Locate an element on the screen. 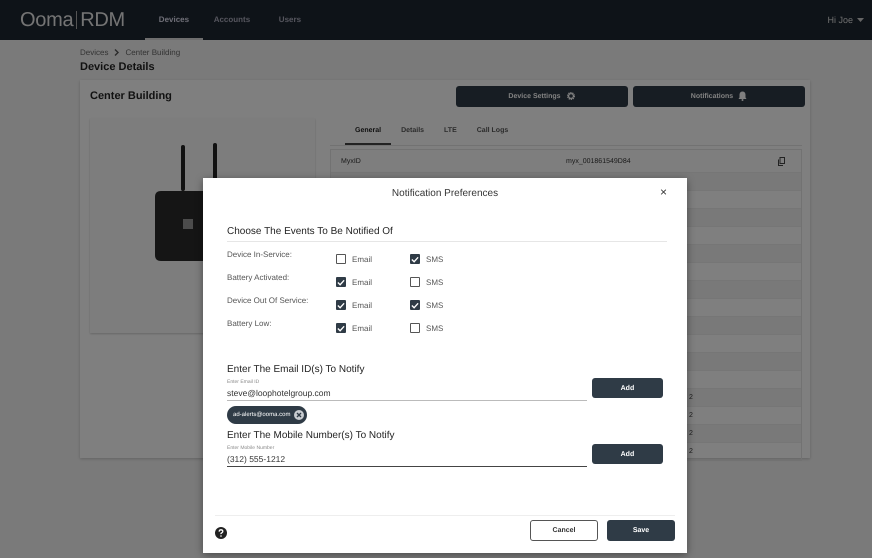  logo: Ooma is located at coordinates (47, 20).